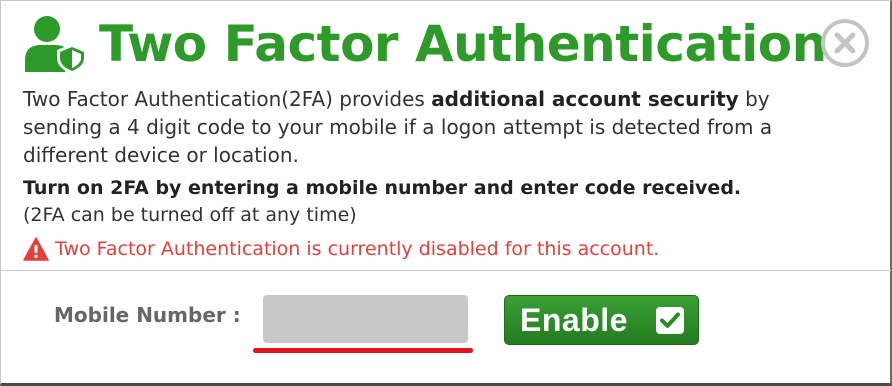  I want to click on enable-button: Enable, so click(601, 320).